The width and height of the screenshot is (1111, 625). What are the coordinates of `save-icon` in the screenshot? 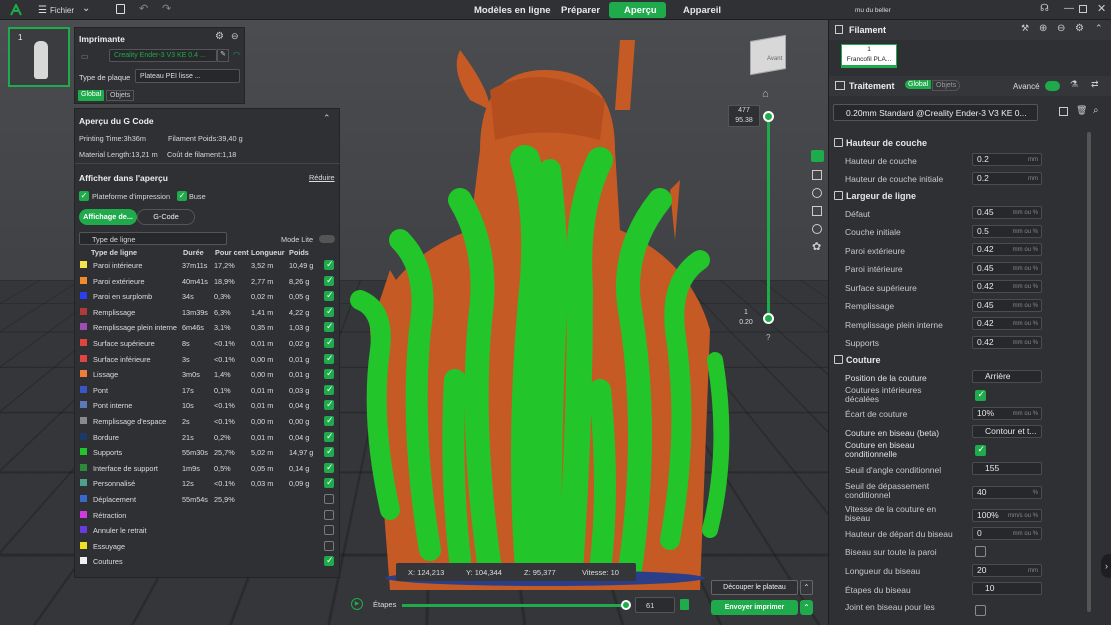 It's located at (120, 9).